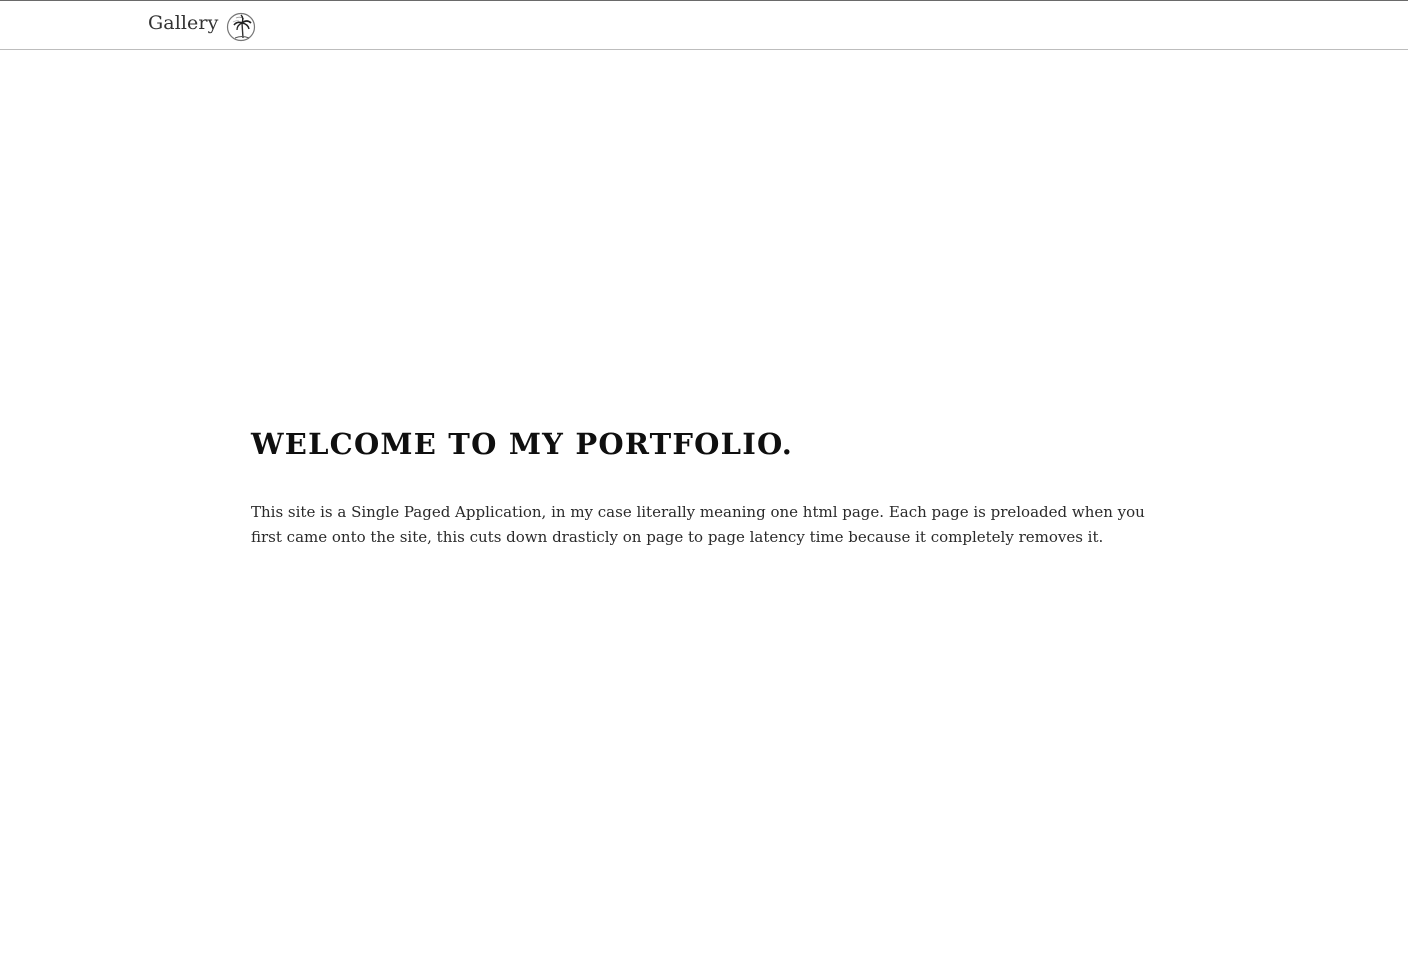  I want to click on nav-link-gallery: Gallery, so click(183, 23).